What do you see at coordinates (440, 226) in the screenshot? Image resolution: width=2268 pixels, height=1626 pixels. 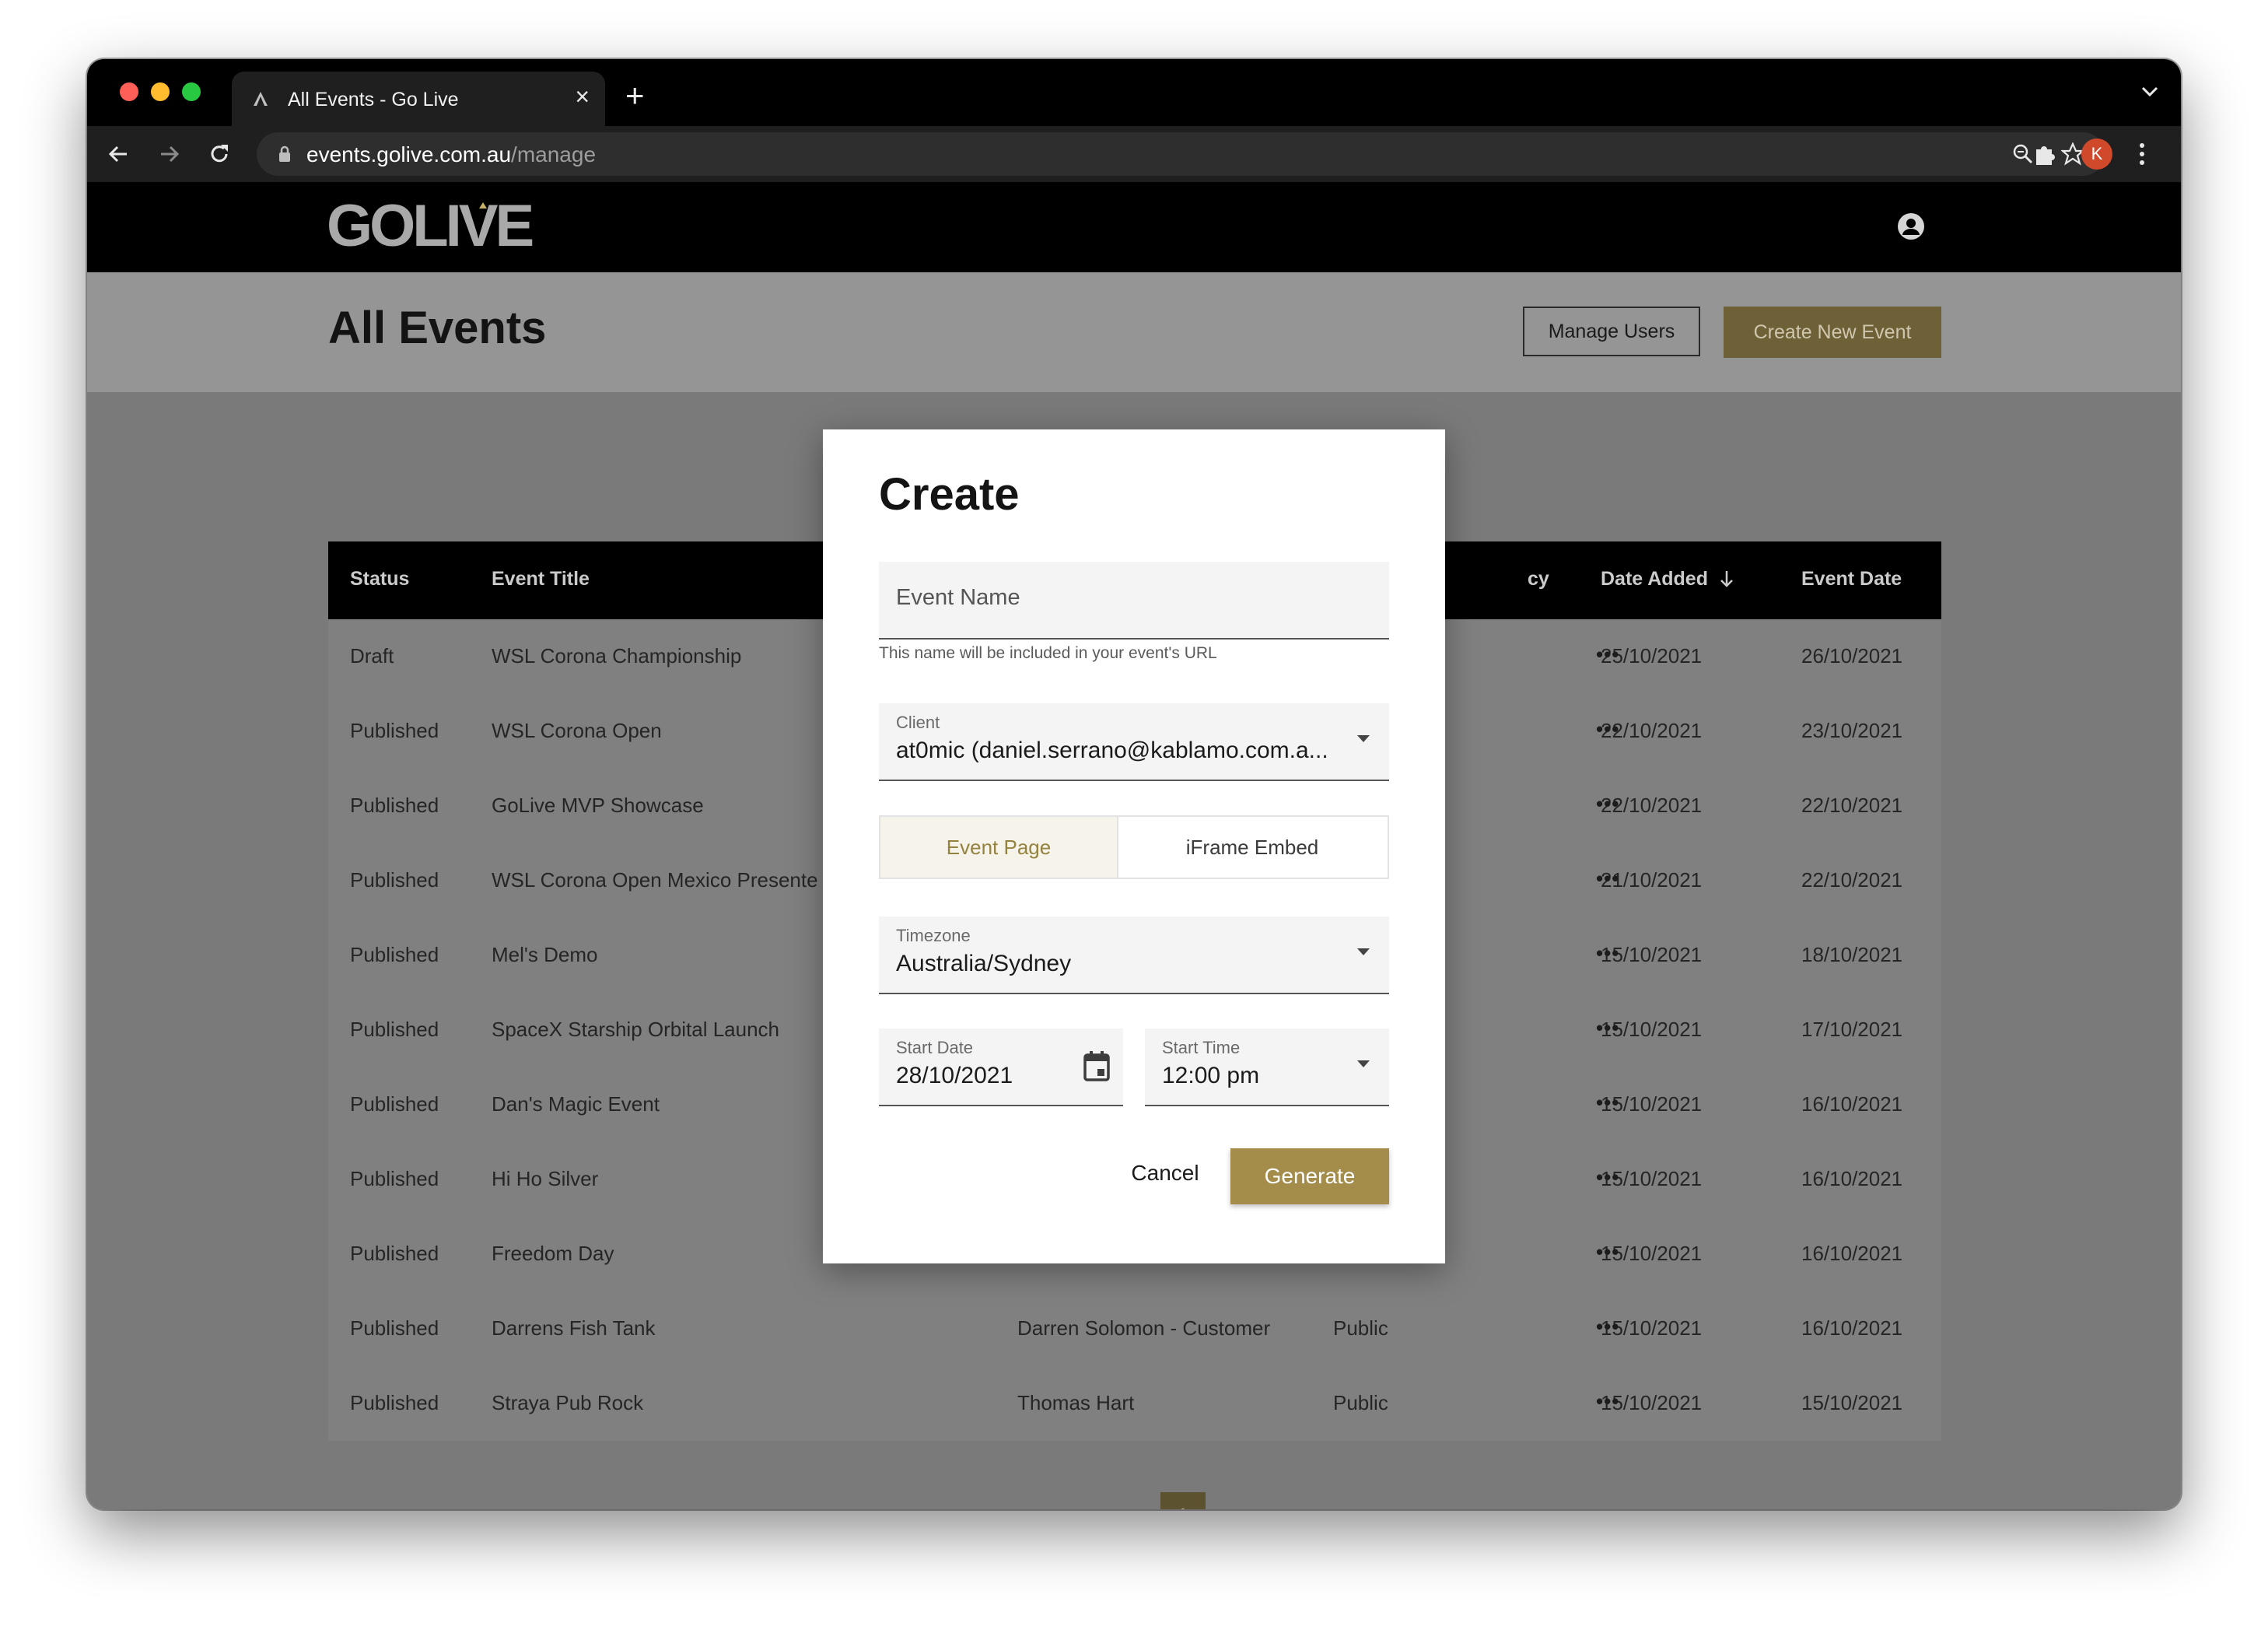 I see `golive-logo: GOLIVE` at bounding box center [440, 226].